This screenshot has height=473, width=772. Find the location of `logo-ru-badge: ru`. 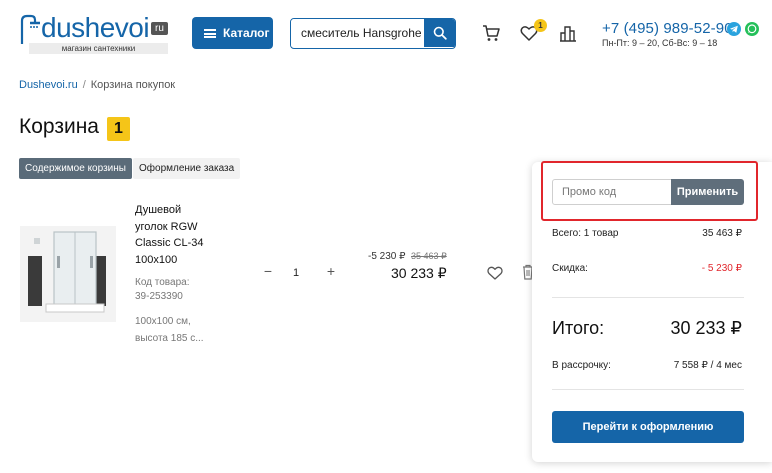

logo-ru-badge: ru is located at coordinates (159, 28).